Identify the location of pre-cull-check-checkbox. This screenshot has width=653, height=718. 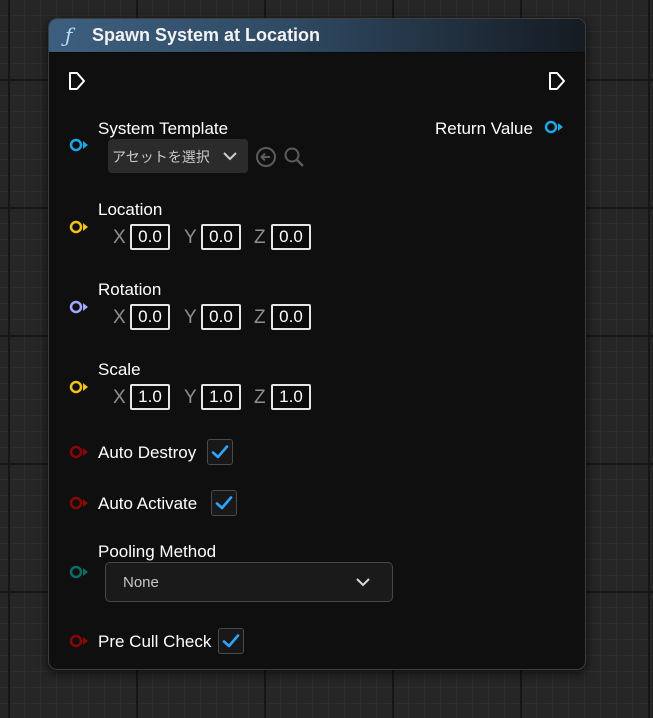
(231, 641).